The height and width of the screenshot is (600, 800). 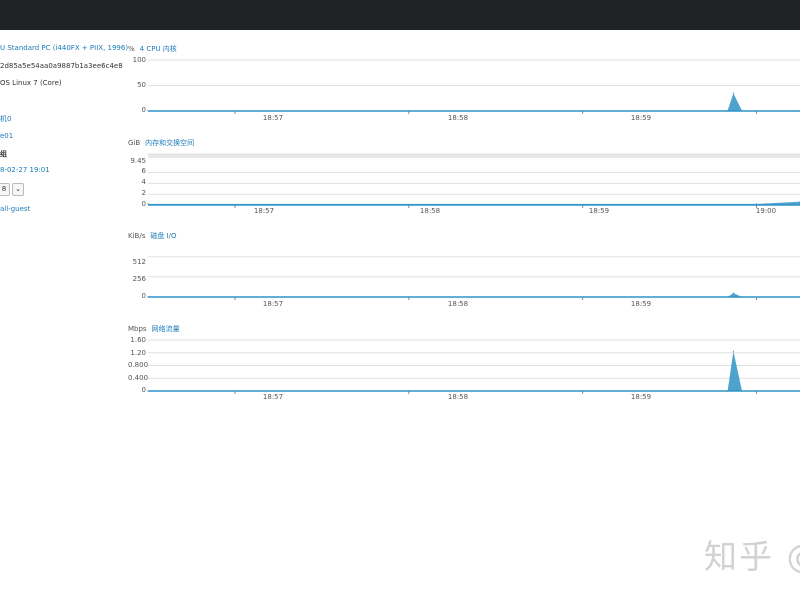 I want to click on cpu-chart-title: % 4 CPU 内核, so click(x=152, y=49).